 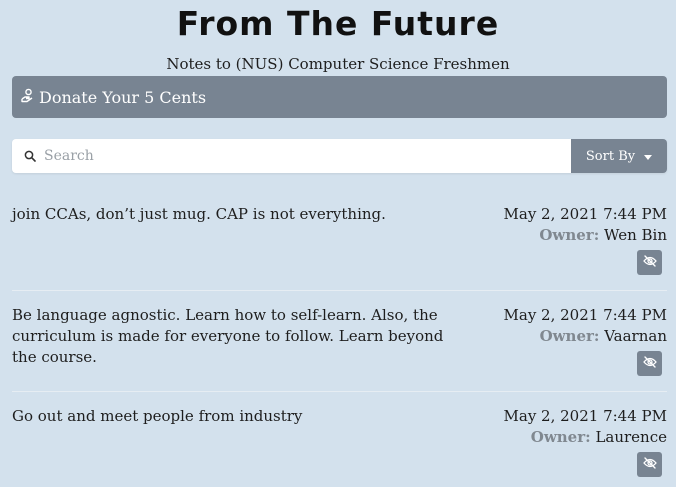 What do you see at coordinates (284, 156) in the screenshot?
I see `search-input` at bounding box center [284, 156].